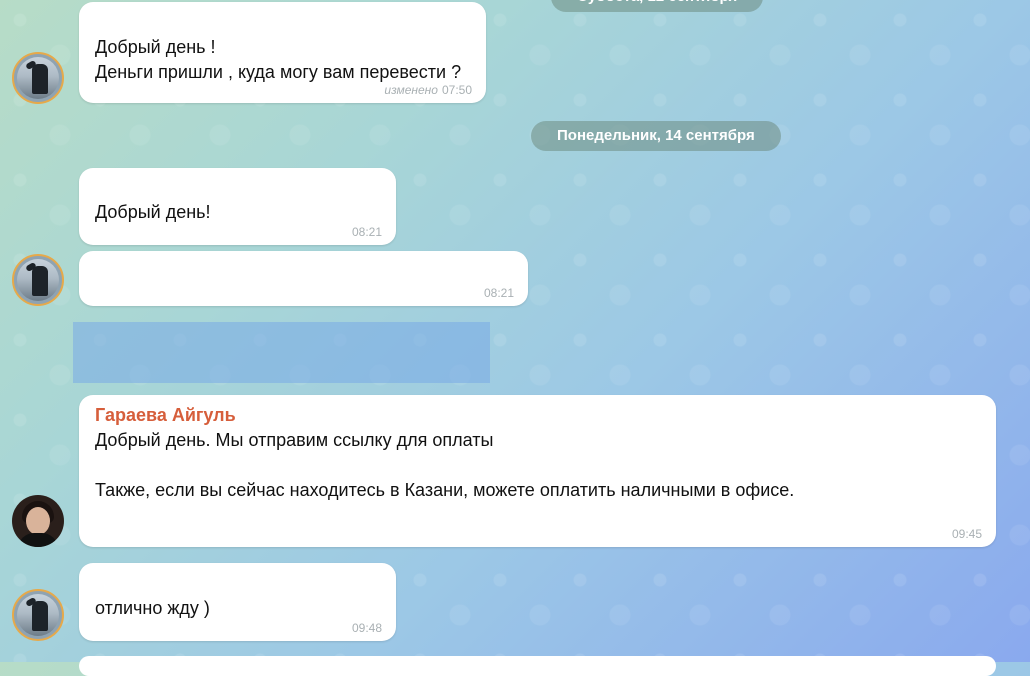 The image size is (1030, 676). Describe the element at coordinates (656, 136) in the screenshot. I see `date-separator-monday: Понедельник, 14 сентября` at that location.